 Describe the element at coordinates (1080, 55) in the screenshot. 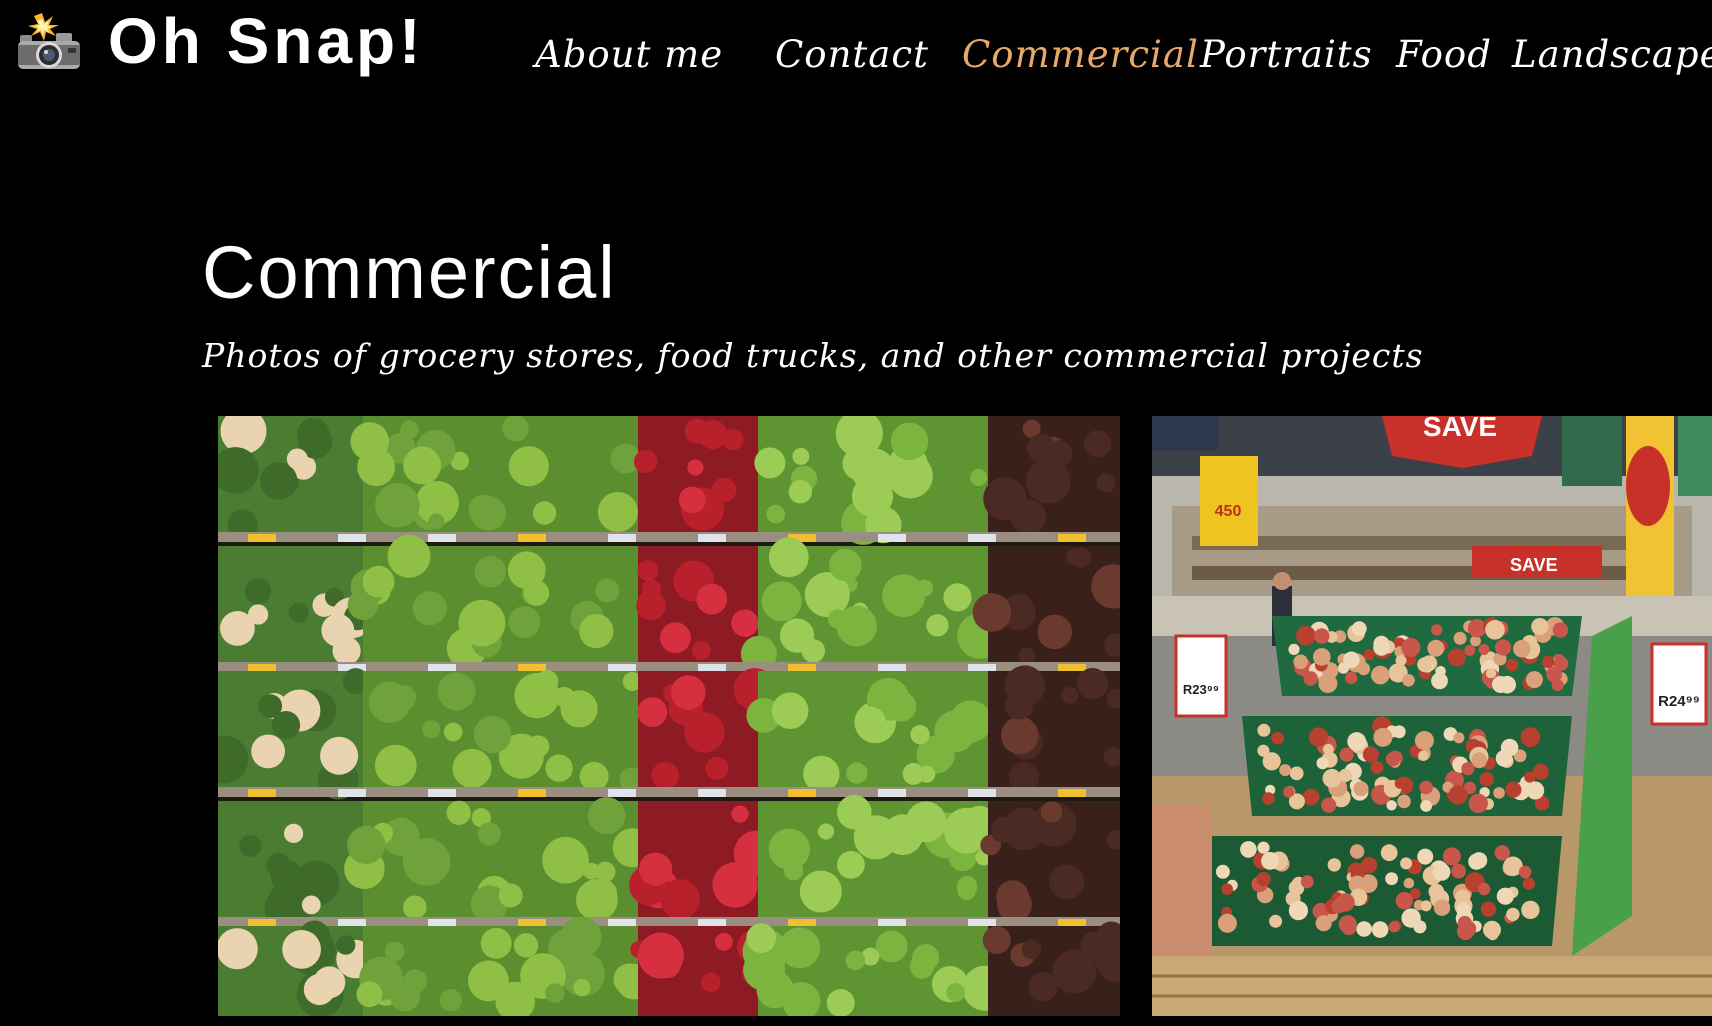

I see `nav-item-commercial: Commercial` at that location.